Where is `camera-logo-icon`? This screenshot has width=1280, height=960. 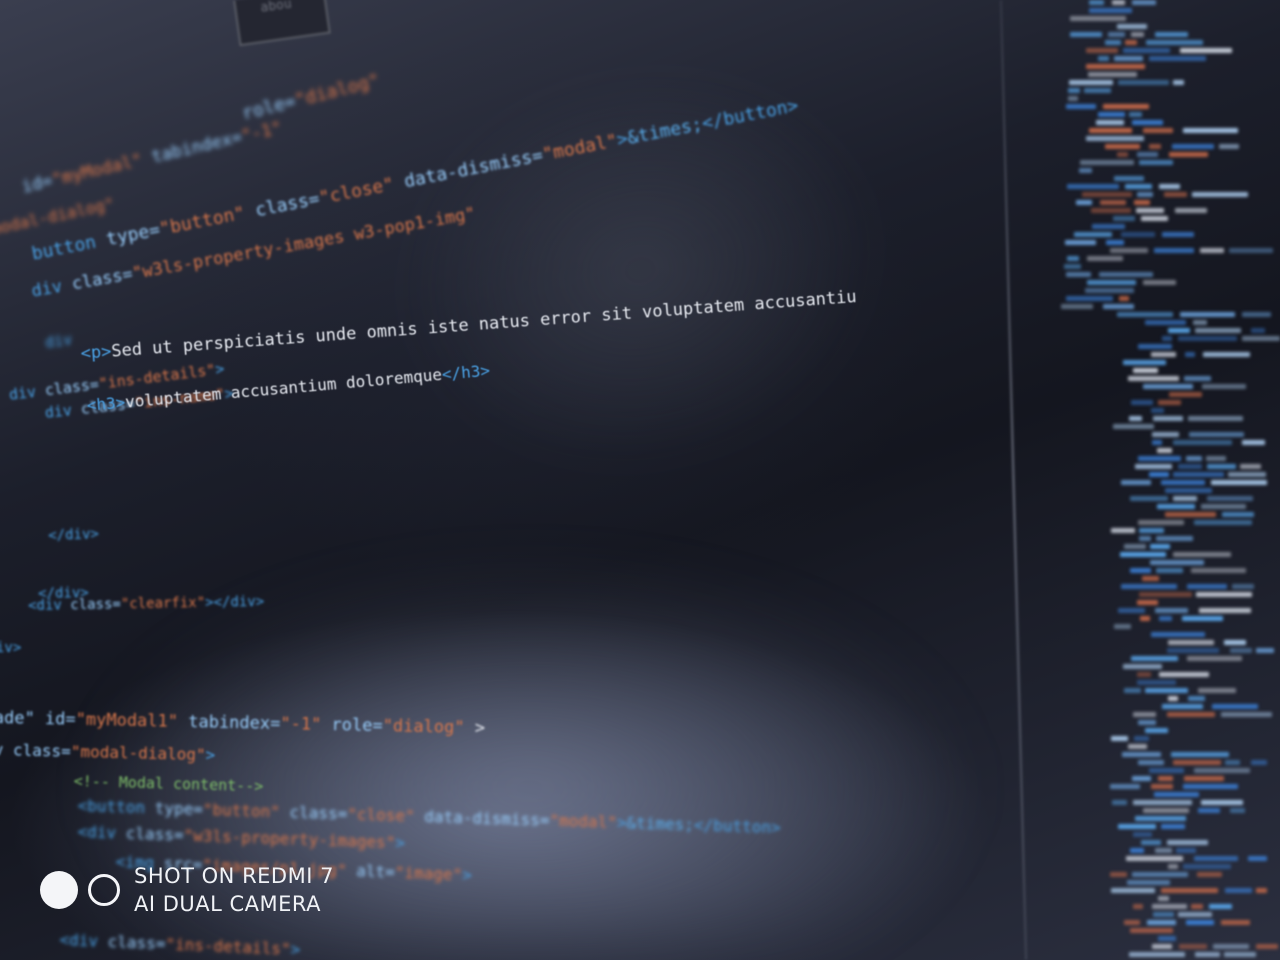 camera-logo-icon is located at coordinates (80, 890).